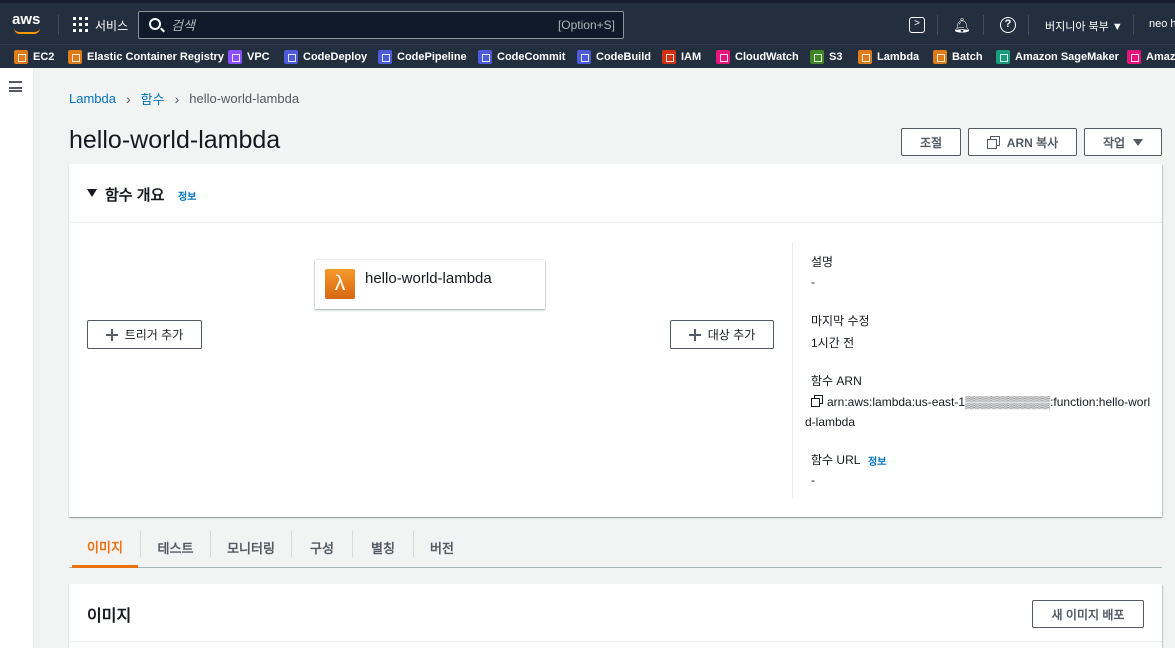  What do you see at coordinates (1162, 24) in the screenshot?
I see `account-menu: neo h` at bounding box center [1162, 24].